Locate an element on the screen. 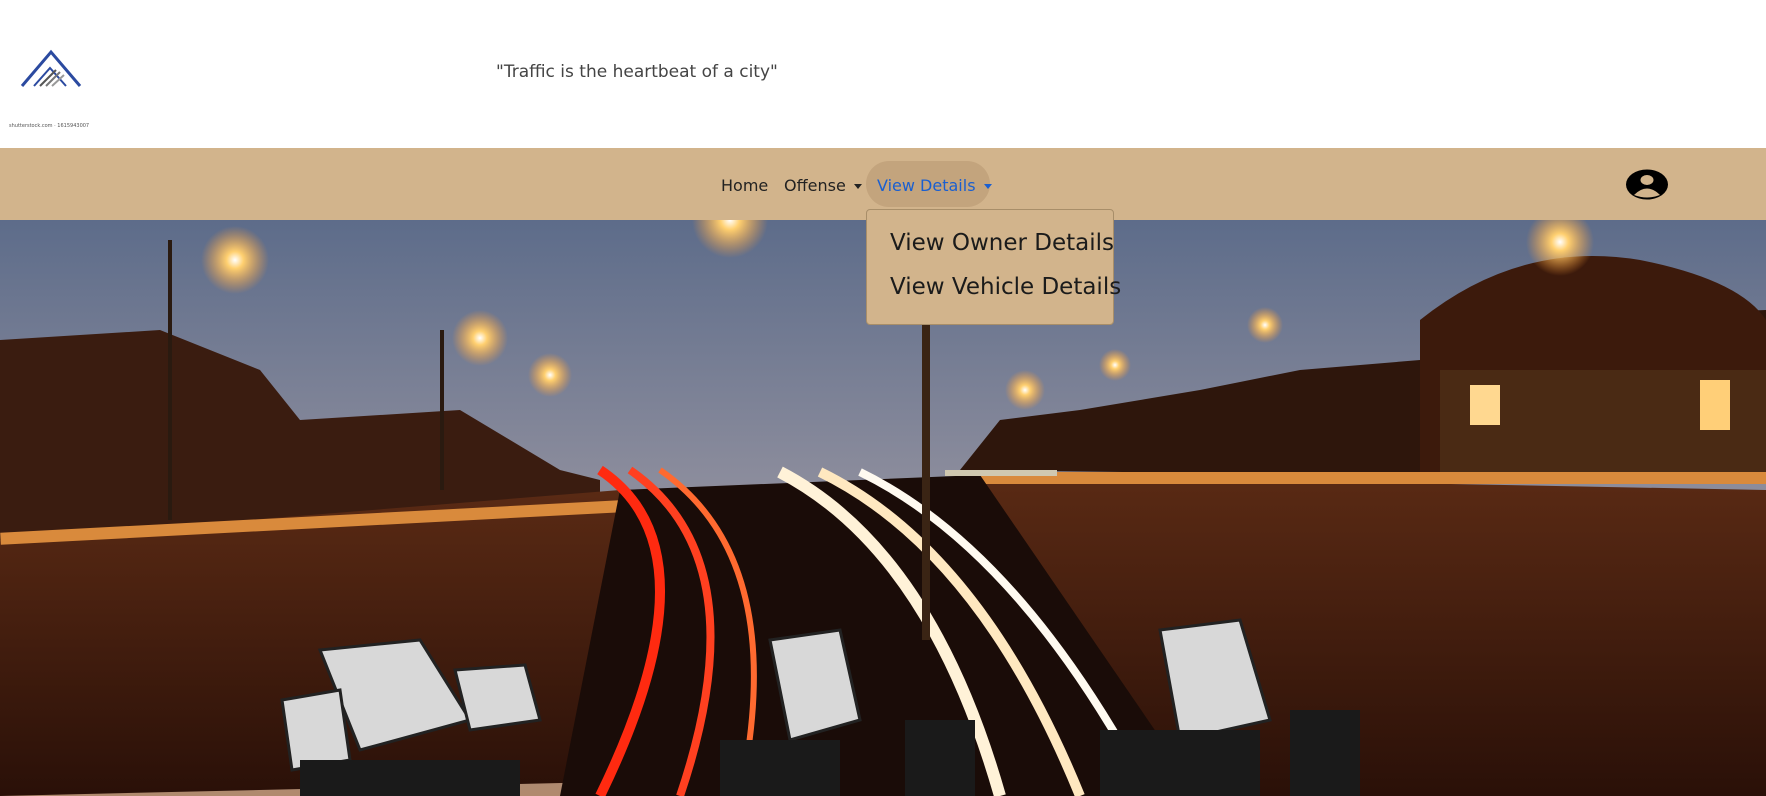 The image size is (1766, 796). header-tagline: "Traffic is the heartbeat of a city" is located at coordinates (637, 72).